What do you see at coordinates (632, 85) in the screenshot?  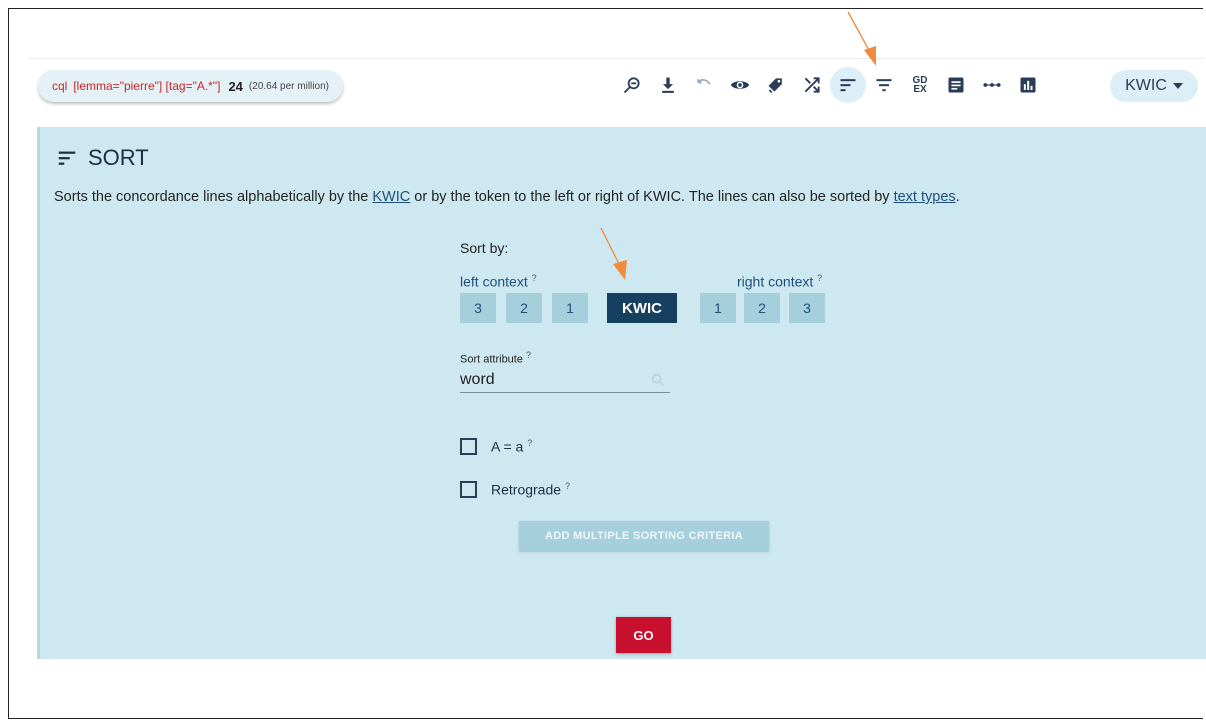 I see `zoom-out-icon` at bounding box center [632, 85].